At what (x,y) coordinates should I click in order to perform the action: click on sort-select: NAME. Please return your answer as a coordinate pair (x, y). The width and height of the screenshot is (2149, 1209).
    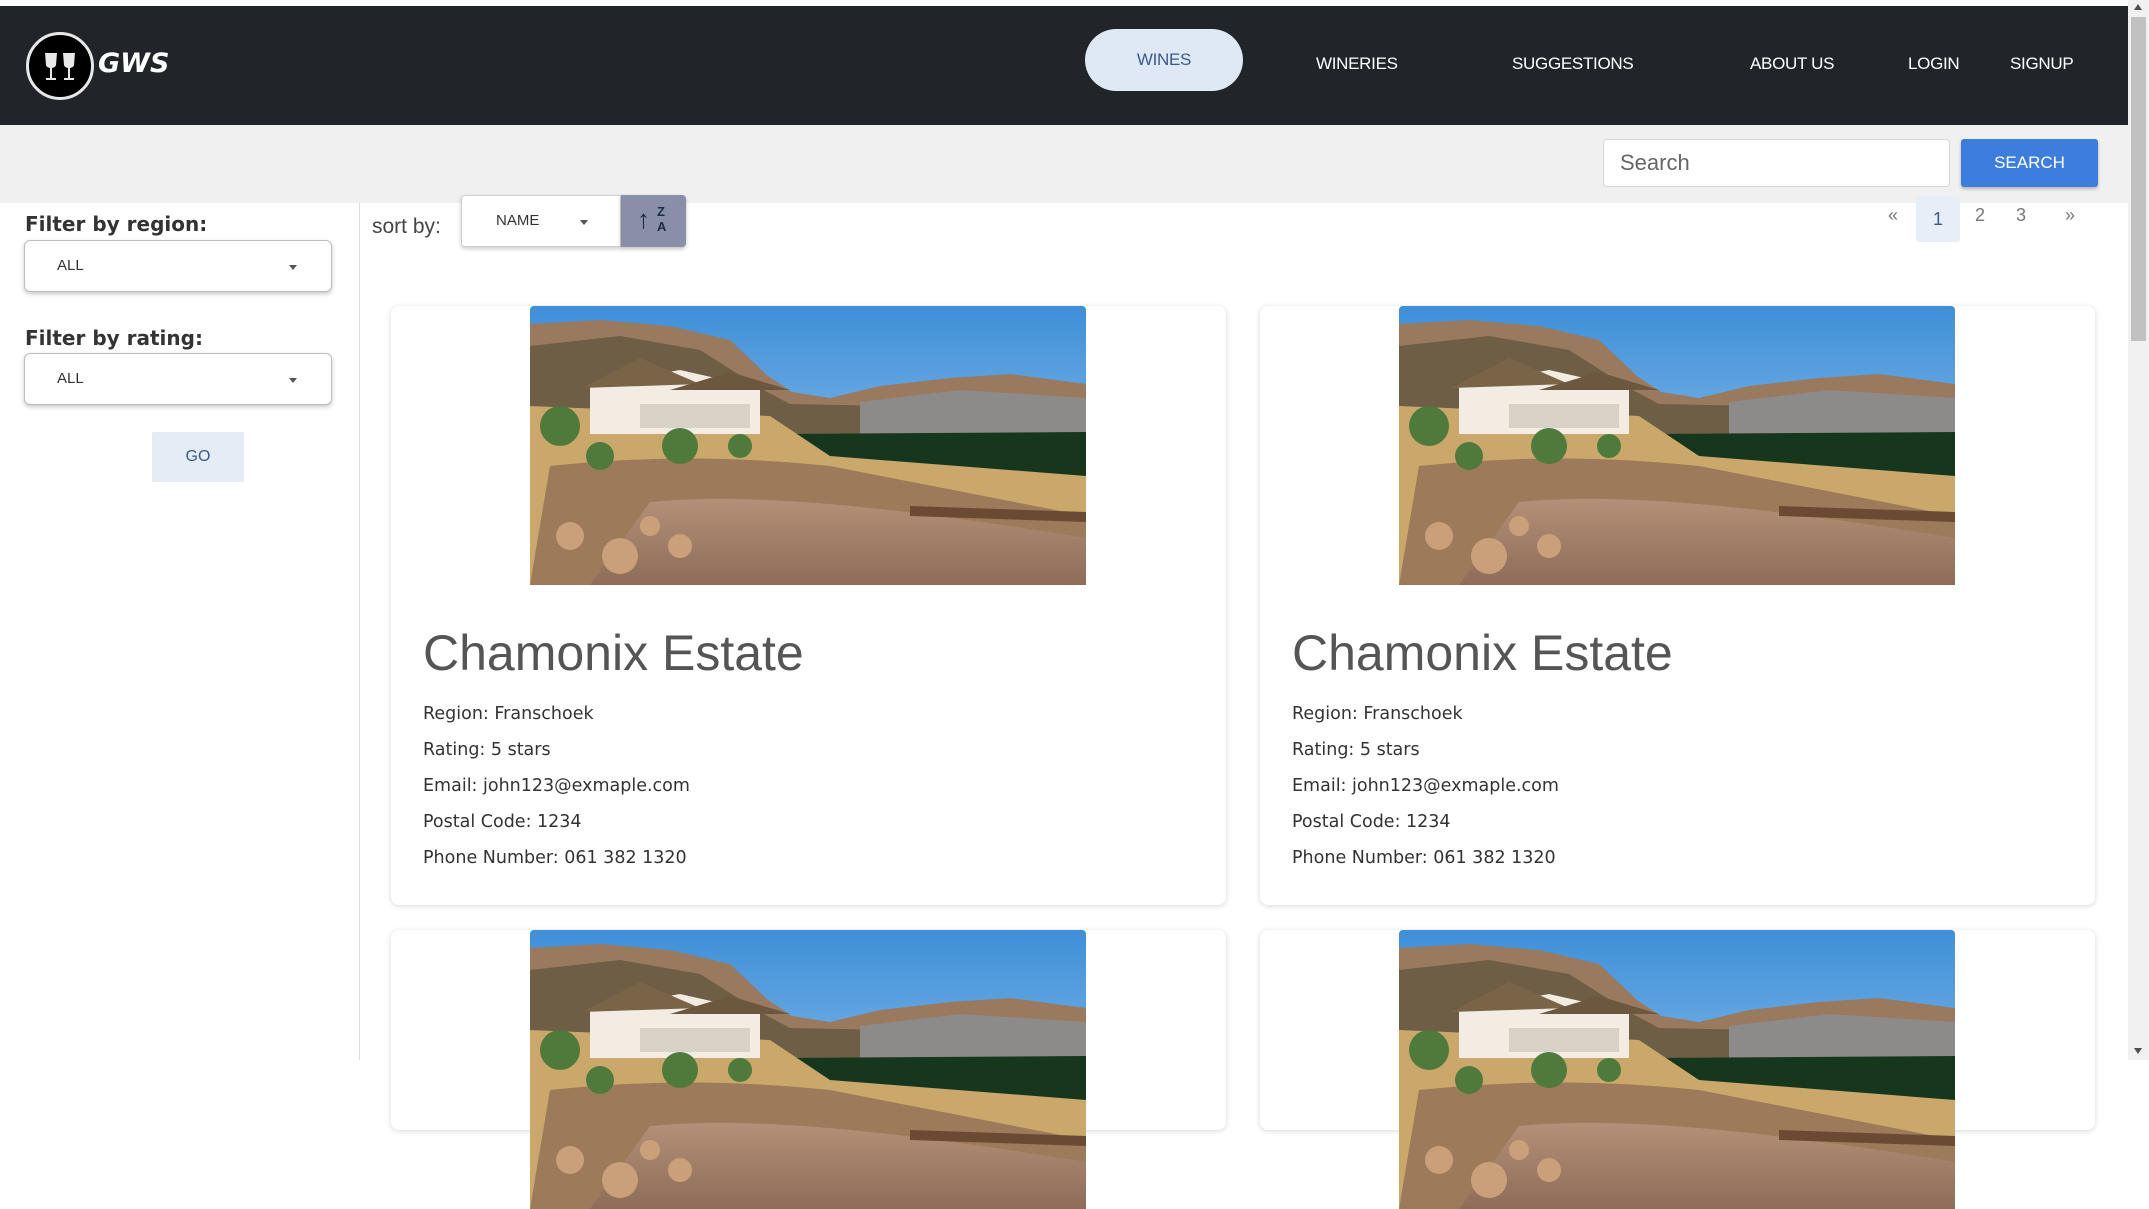
    Looking at the image, I should click on (541, 221).